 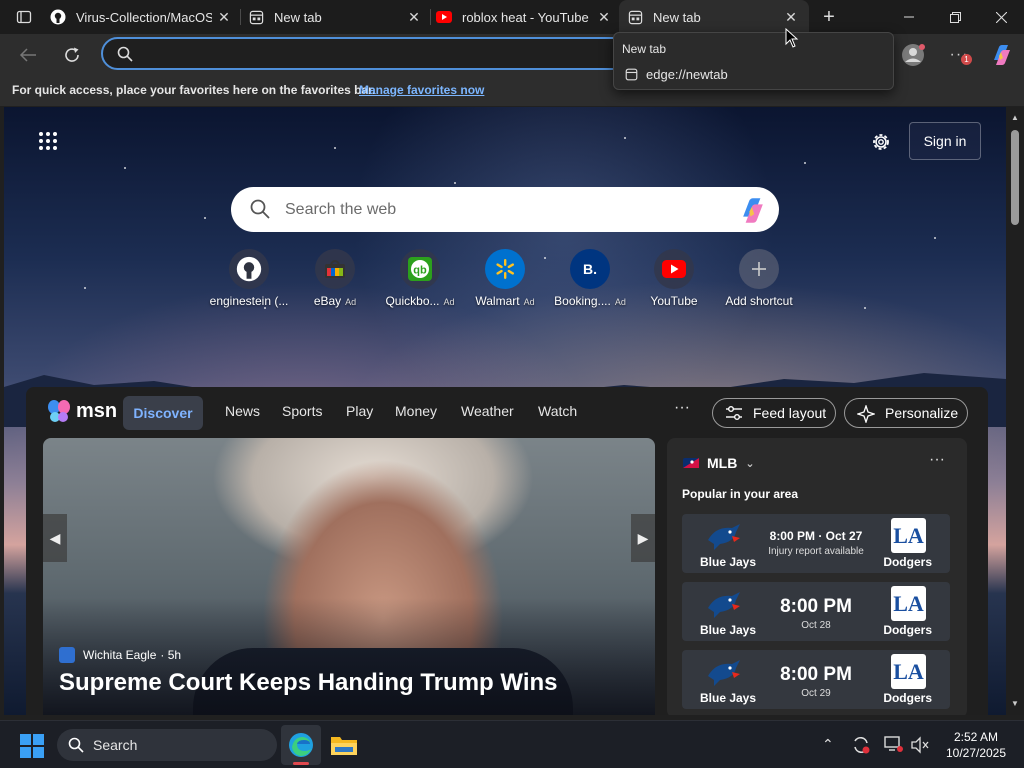 I want to click on sign-in-button: Sign in, so click(x=945, y=141).